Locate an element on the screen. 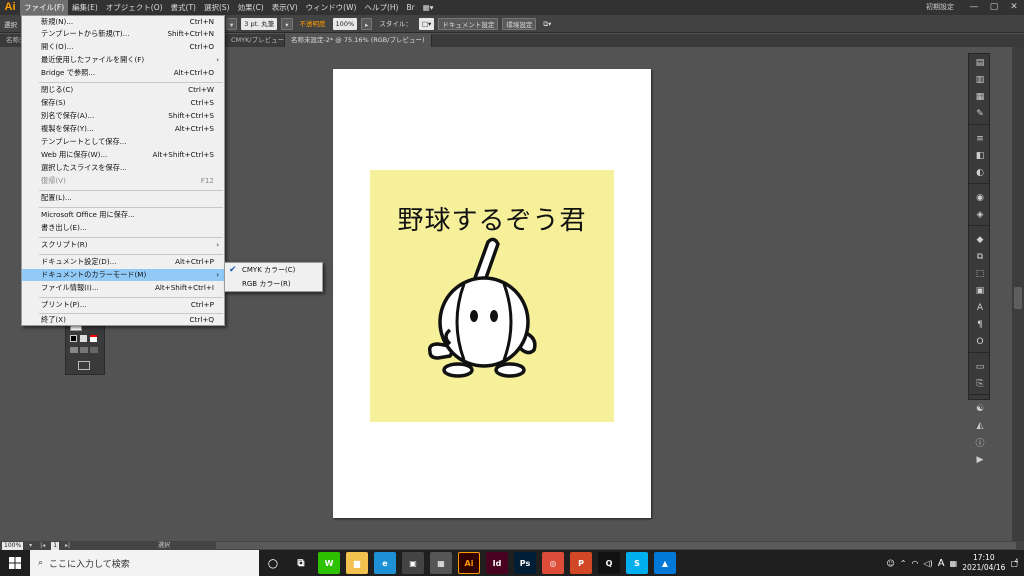 Image resolution: width=1024 pixels, height=576 pixels. opacity-input: 100% is located at coordinates (345, 23).